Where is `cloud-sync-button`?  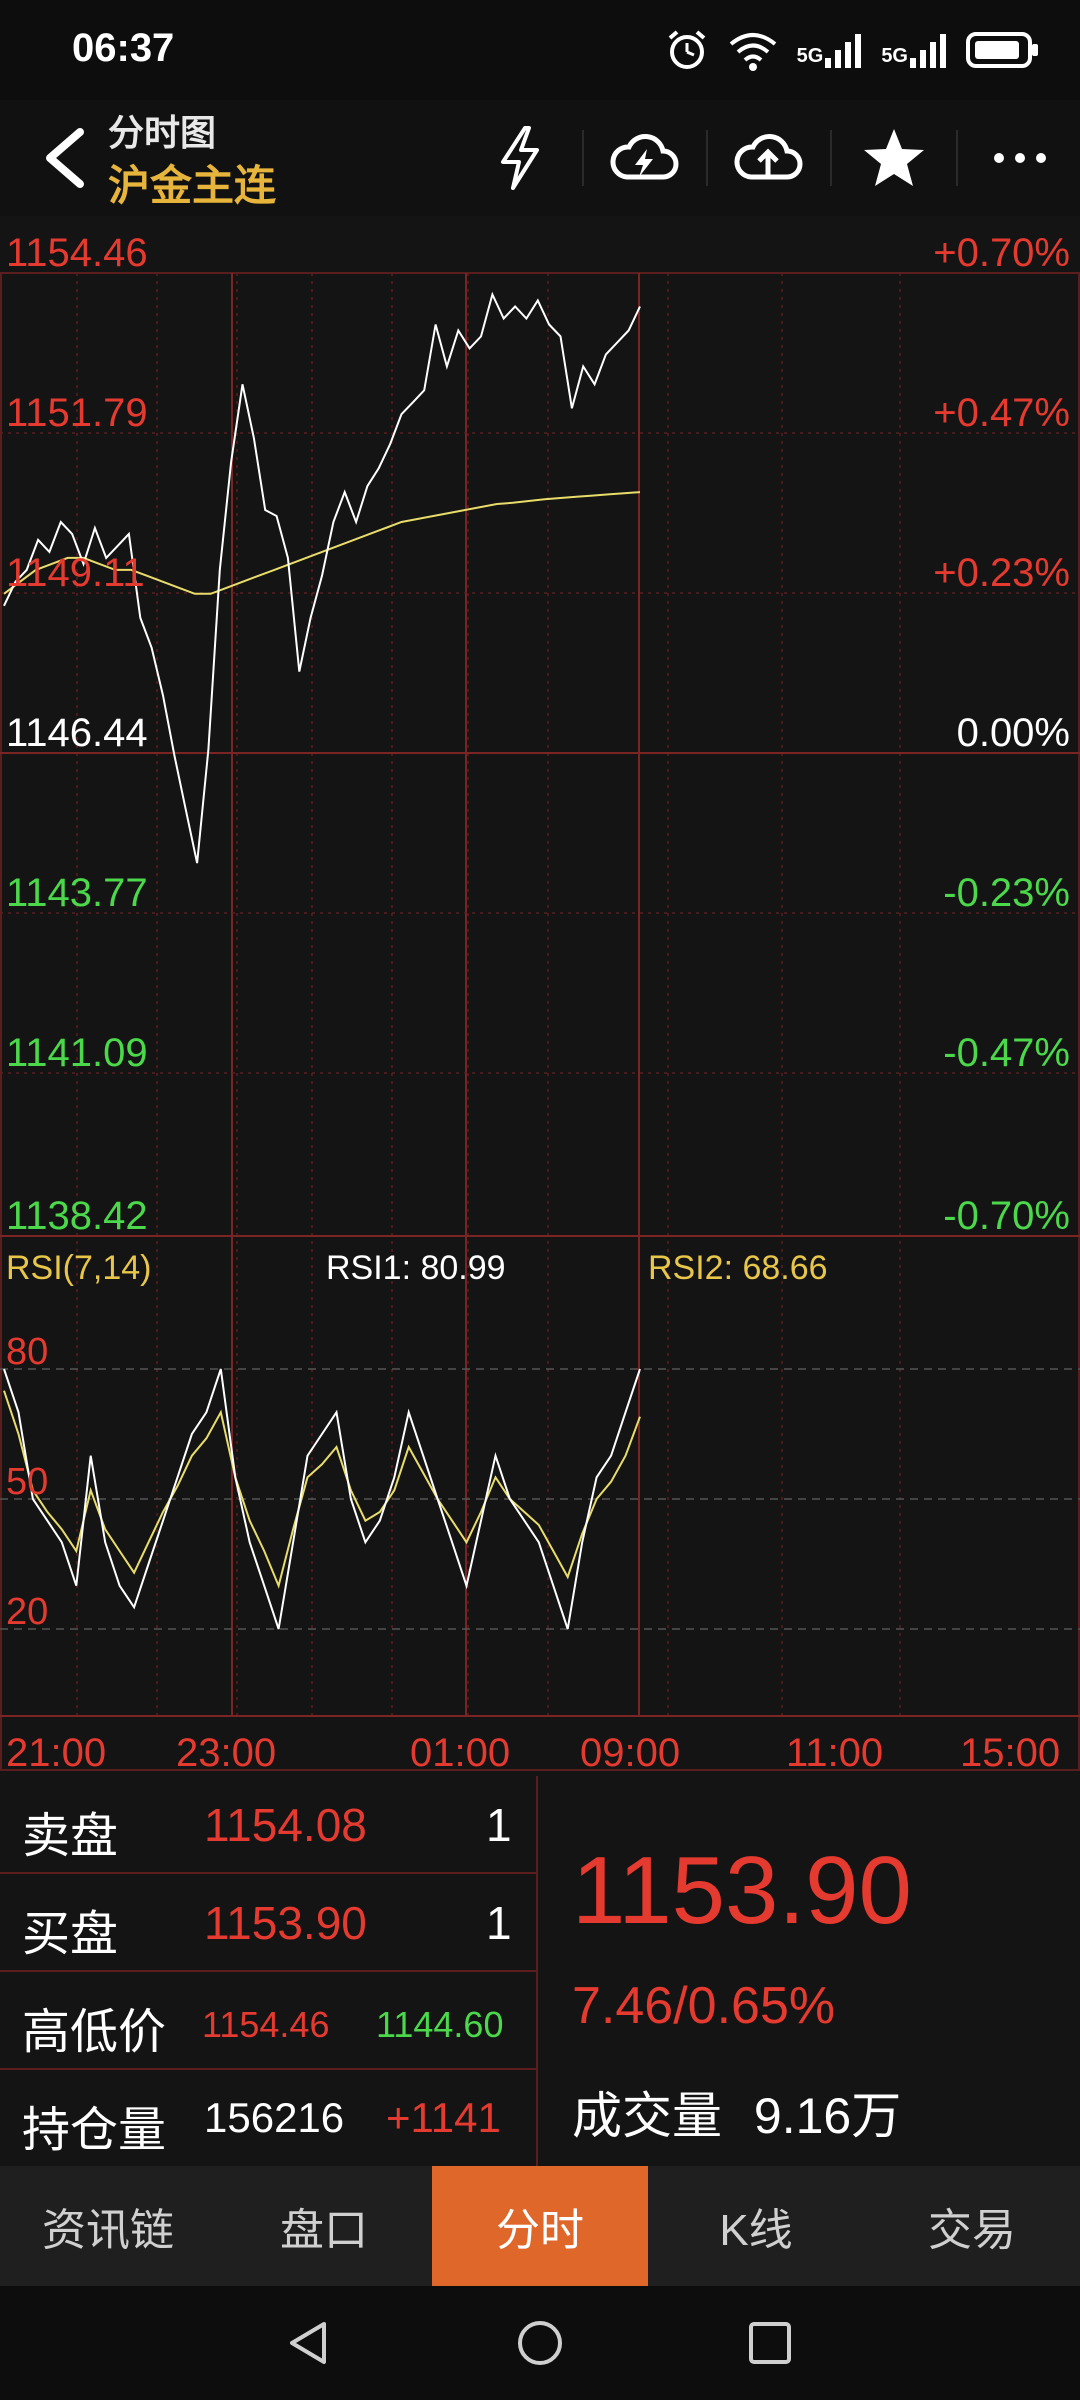 cloud-sync-button is located at coordinates (644, 158).